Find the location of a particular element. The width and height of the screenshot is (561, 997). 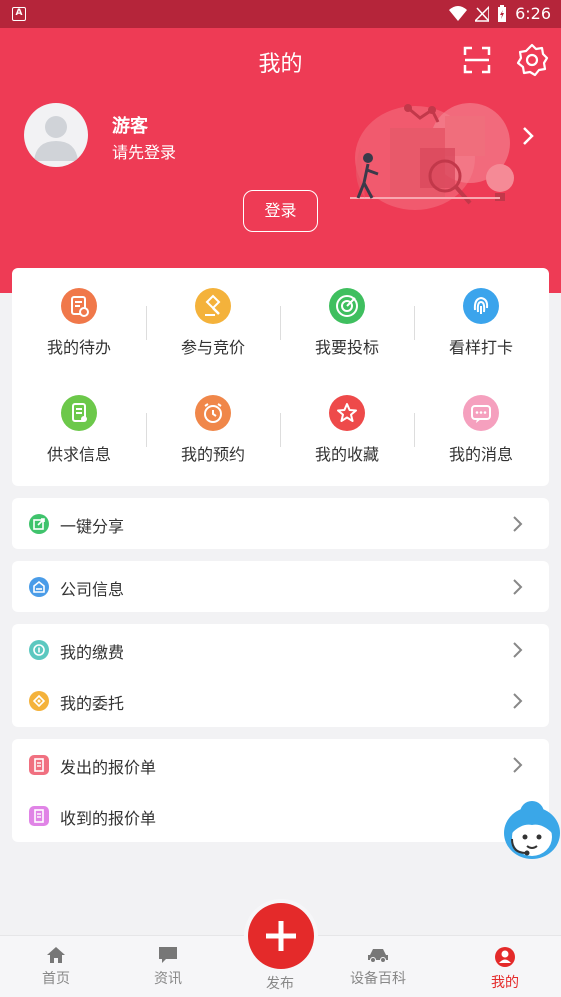

grid-item-bidding: 参与竞价 is located at coordinates (213, 323).